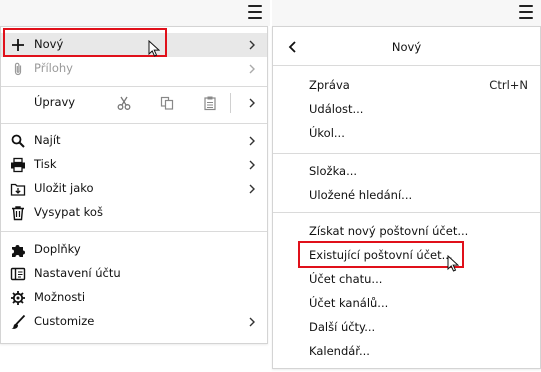  I want to click on cut-icon, so click(124, 103).